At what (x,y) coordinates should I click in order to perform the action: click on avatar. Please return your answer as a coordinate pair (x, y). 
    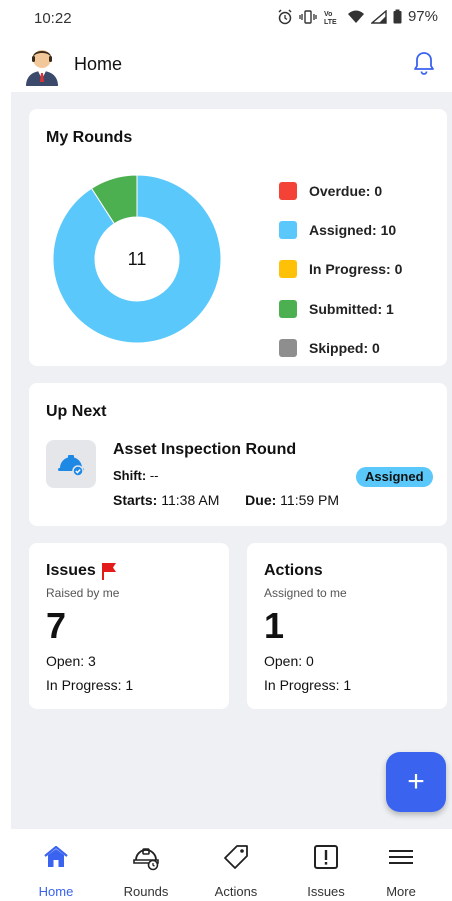
    Looking at the image, I should click on (42, 64).